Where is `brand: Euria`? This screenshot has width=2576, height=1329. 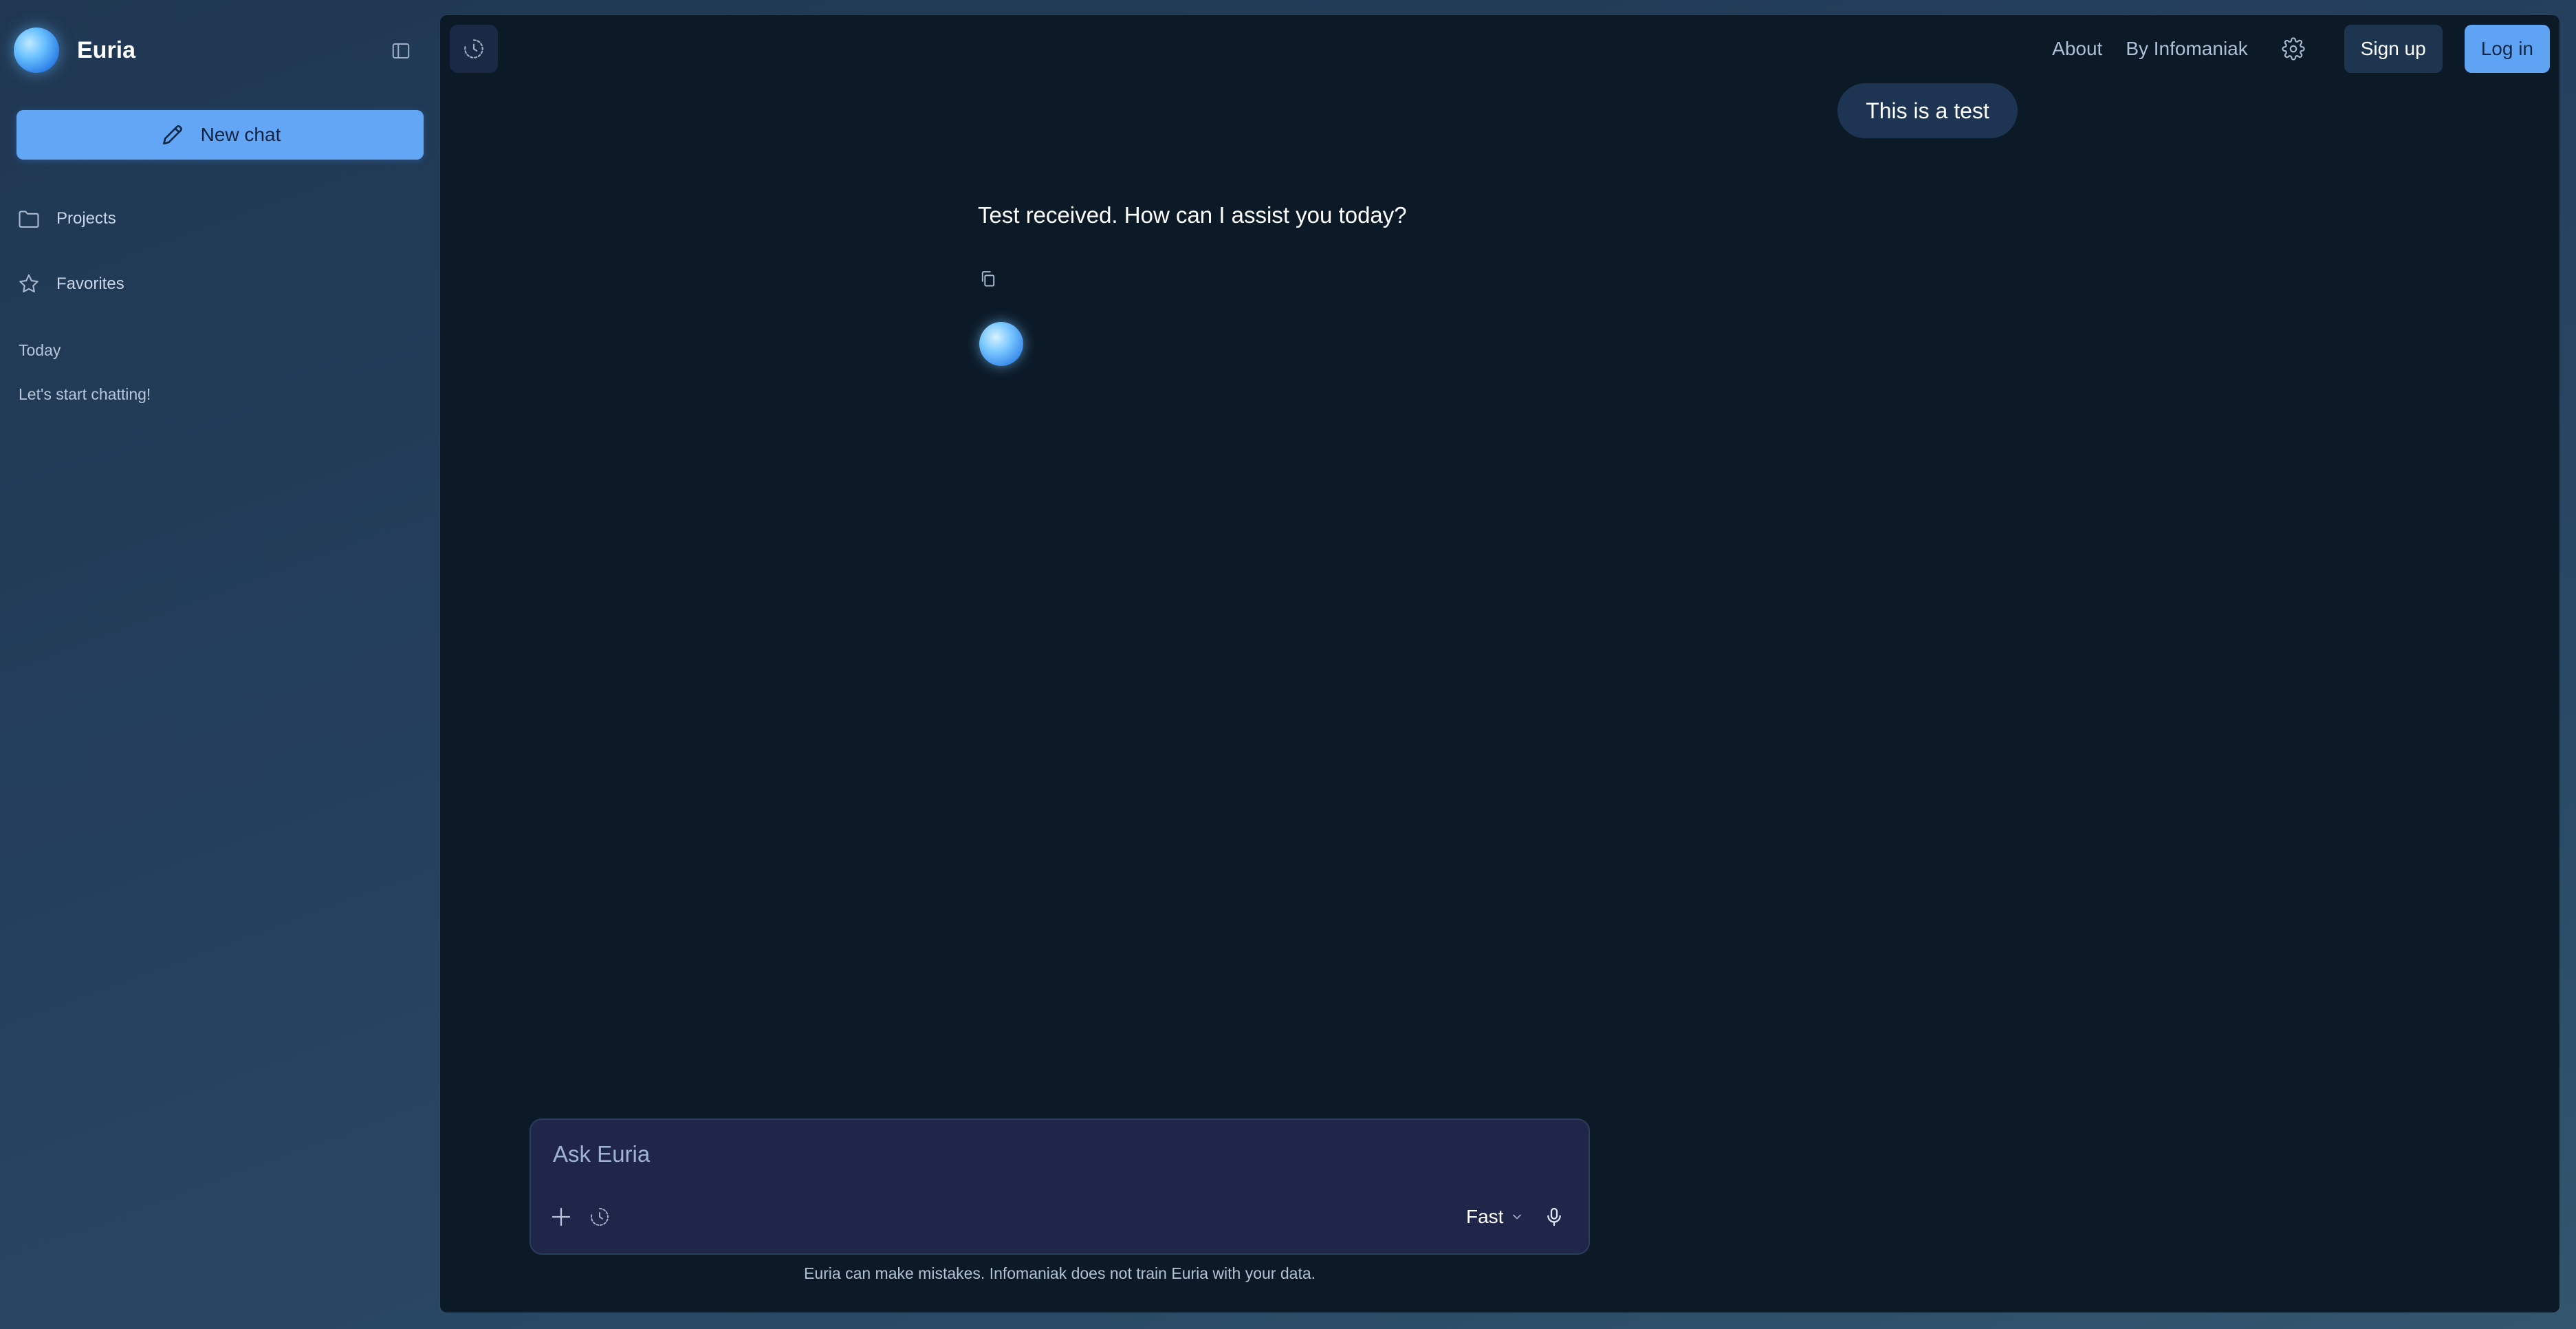 brand: Euria is located at coordinates (74, 50).